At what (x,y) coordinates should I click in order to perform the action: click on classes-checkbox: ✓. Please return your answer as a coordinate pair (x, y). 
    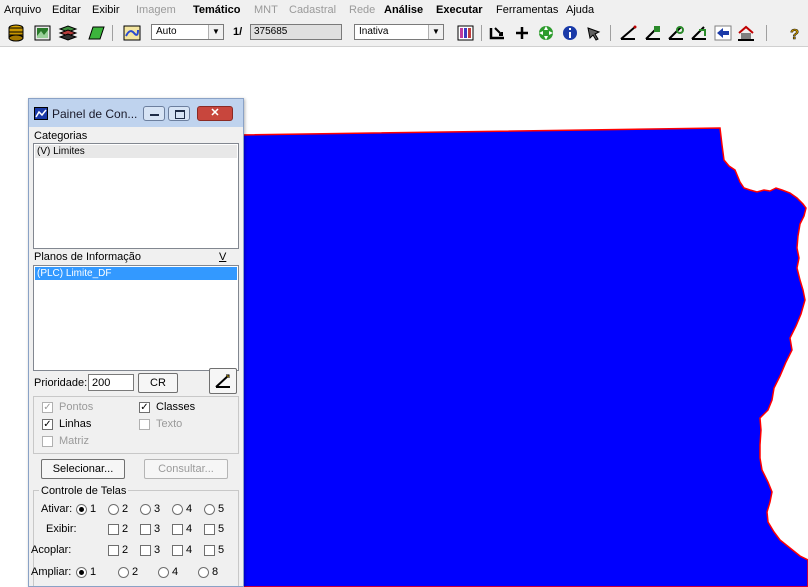
    Looking at the image, I should click on (144, 407).